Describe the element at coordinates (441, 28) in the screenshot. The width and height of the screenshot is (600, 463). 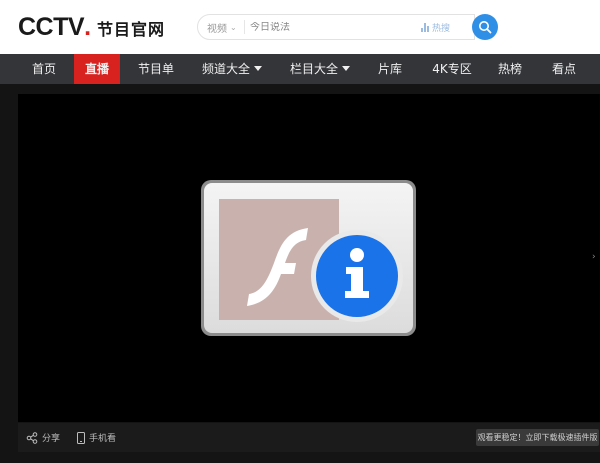
I see `hot-search-label: 热搜` at that location.